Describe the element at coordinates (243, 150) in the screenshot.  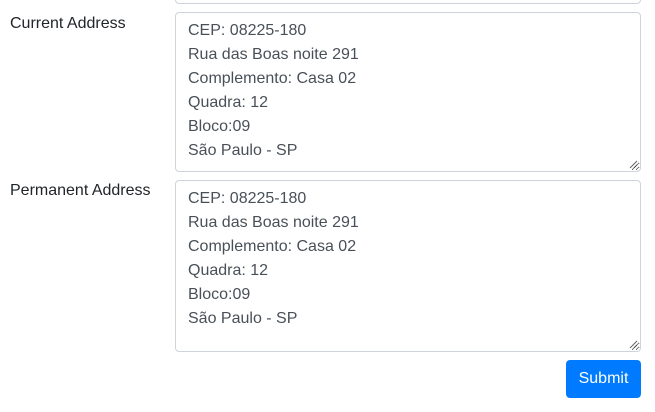
I see `current-address-line: São Paulo - SP` at that location.